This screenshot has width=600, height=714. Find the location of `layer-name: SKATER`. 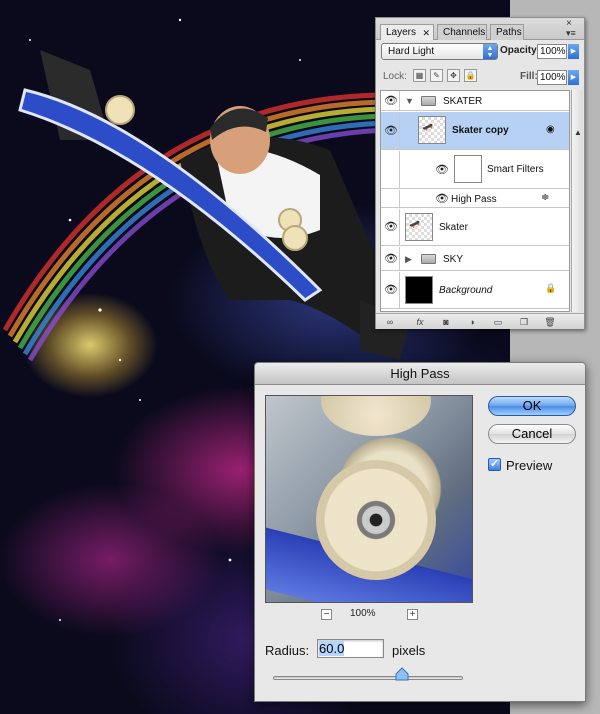

layer-name: SKATER is located at coordinates (463, 101).